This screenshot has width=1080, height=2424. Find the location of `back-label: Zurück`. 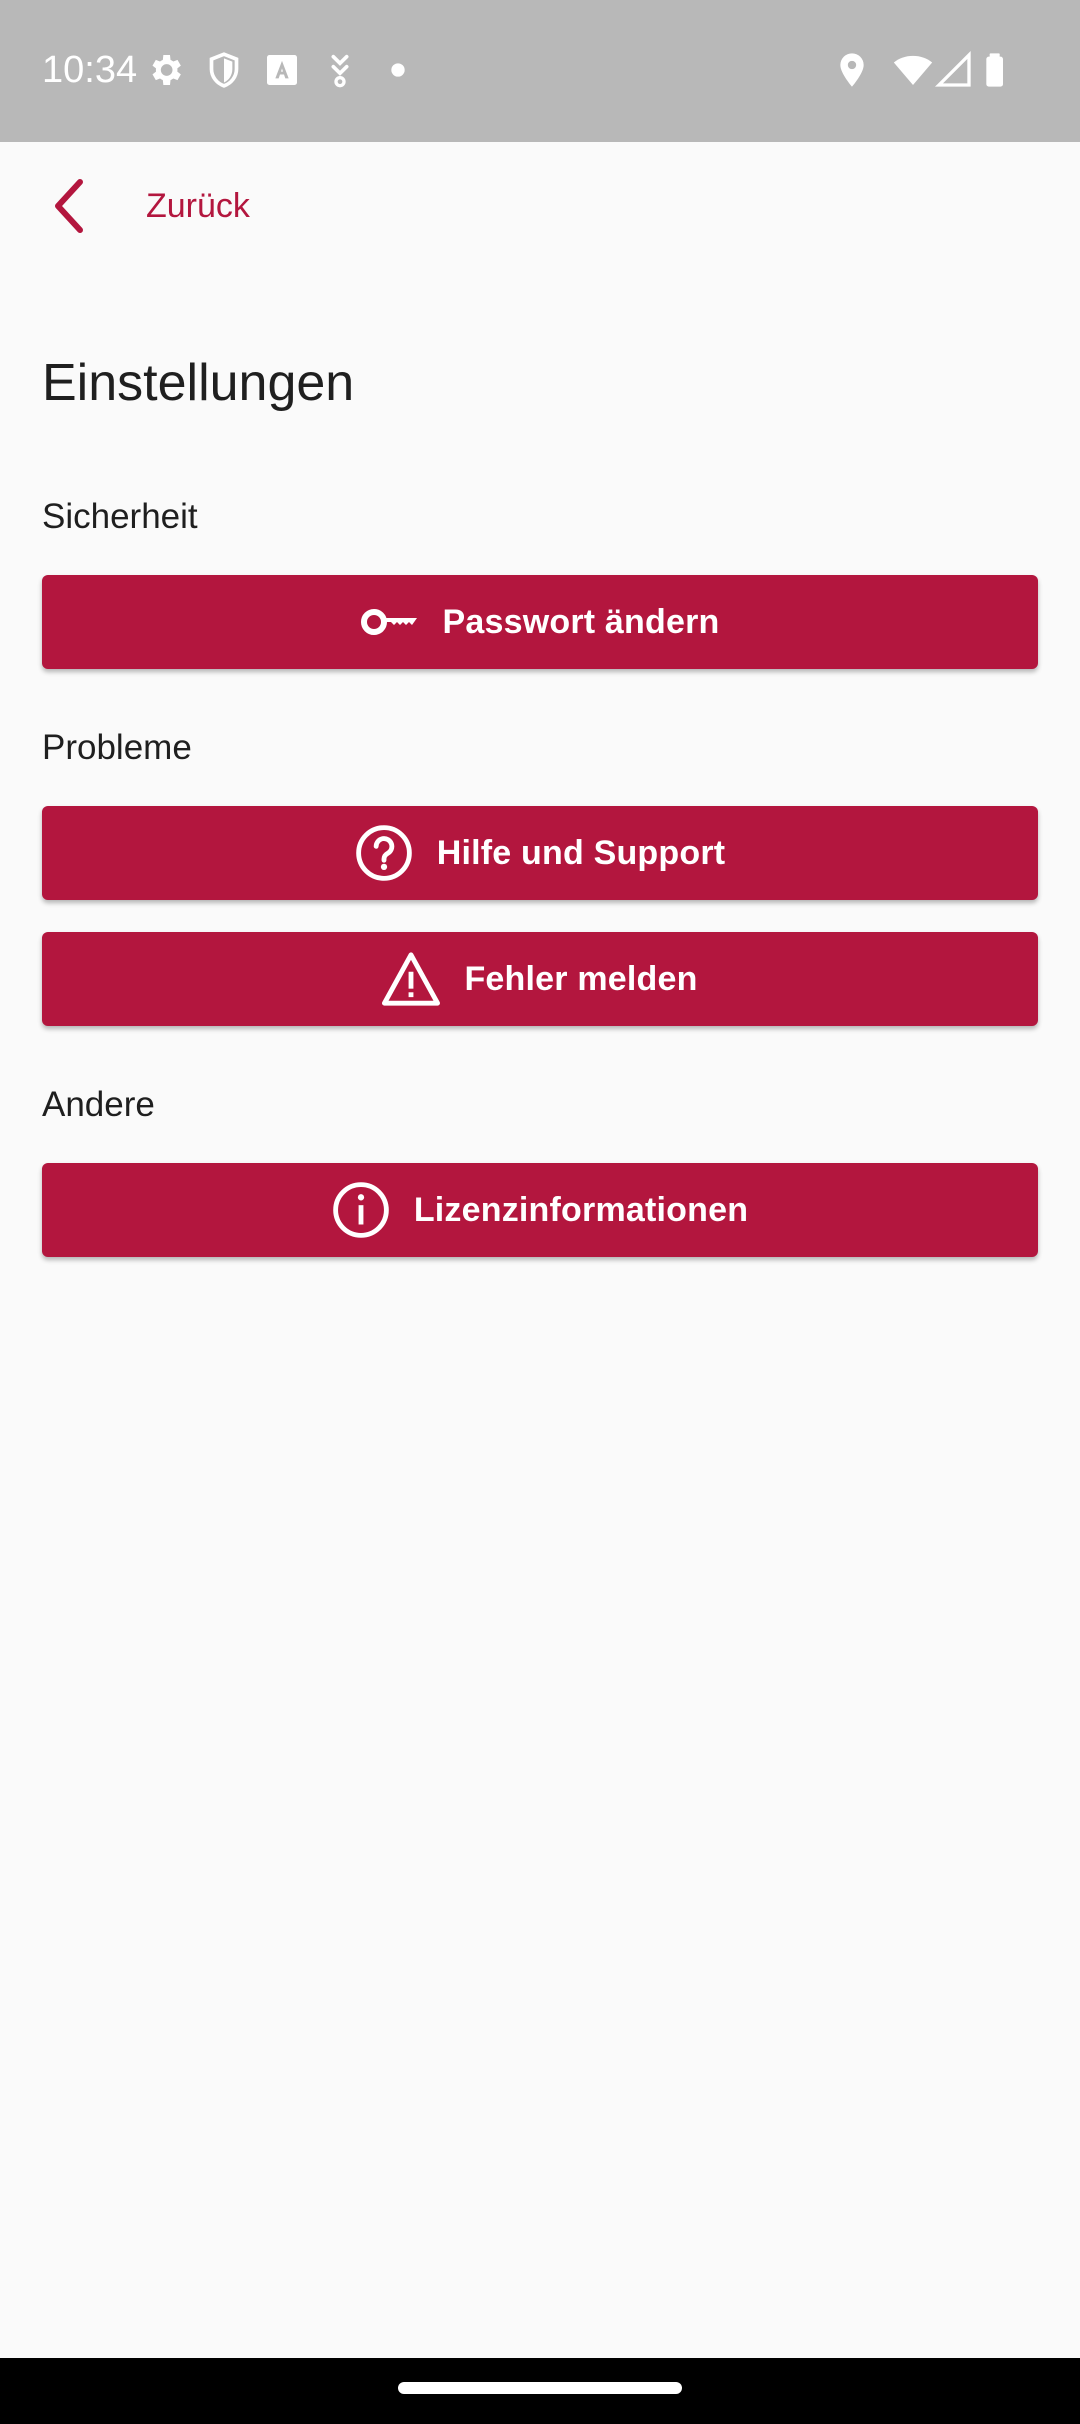

back-label: Zurück is located at coordinates (198, 205).